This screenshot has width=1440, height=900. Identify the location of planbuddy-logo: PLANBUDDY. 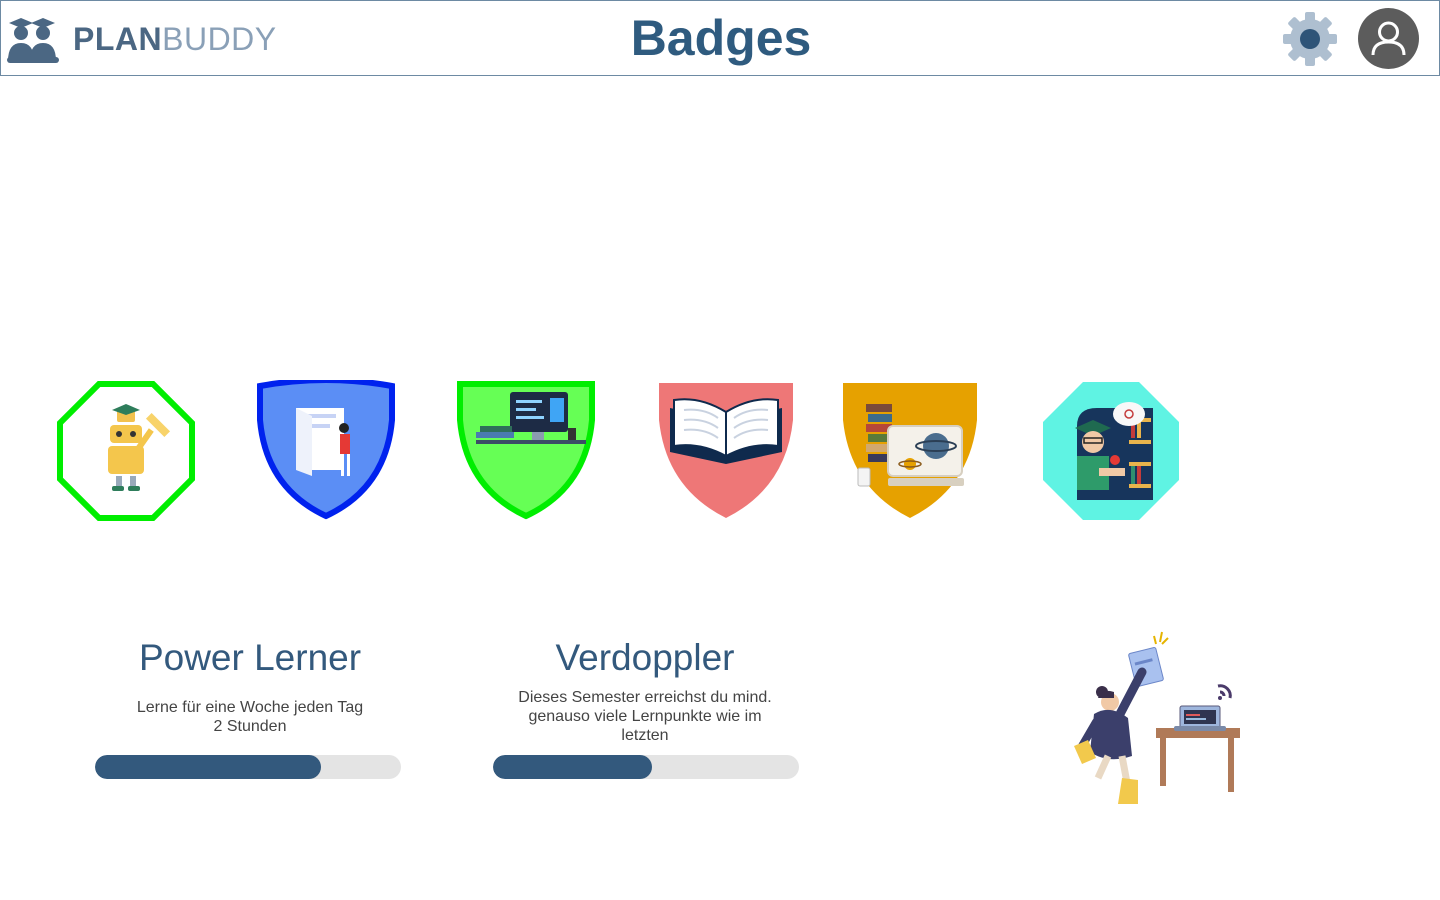
(147, 39).